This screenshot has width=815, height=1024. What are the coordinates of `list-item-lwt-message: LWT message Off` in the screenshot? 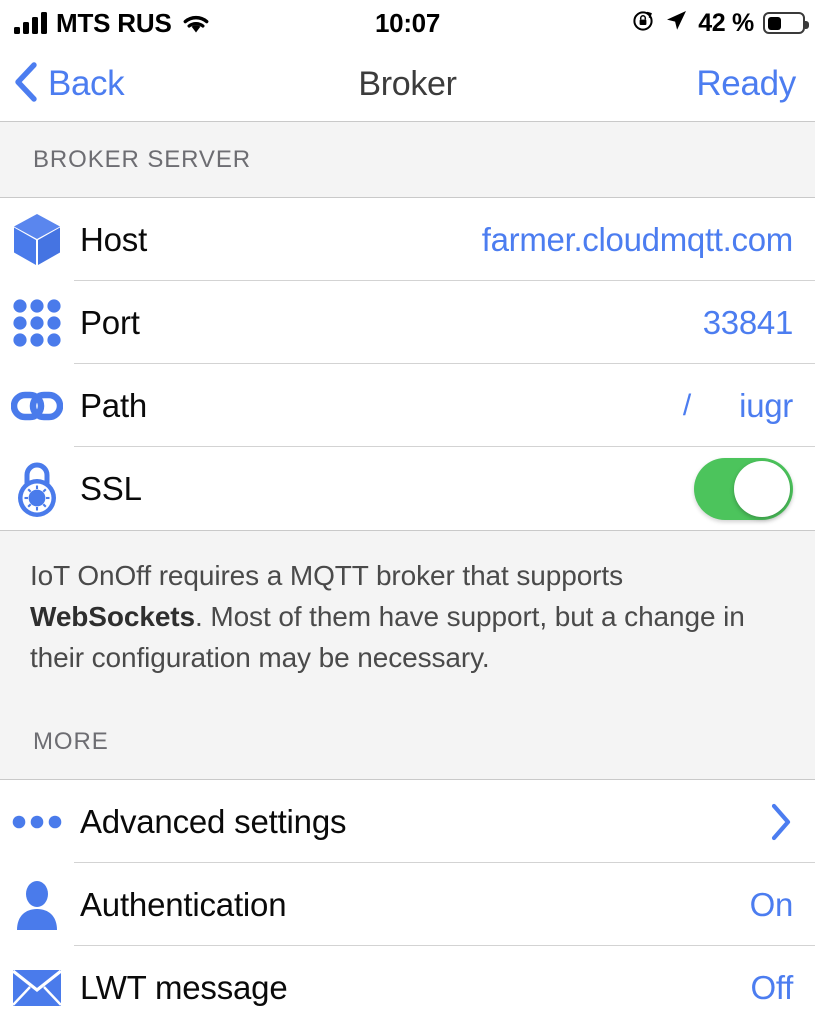 It's located at (407, 985).